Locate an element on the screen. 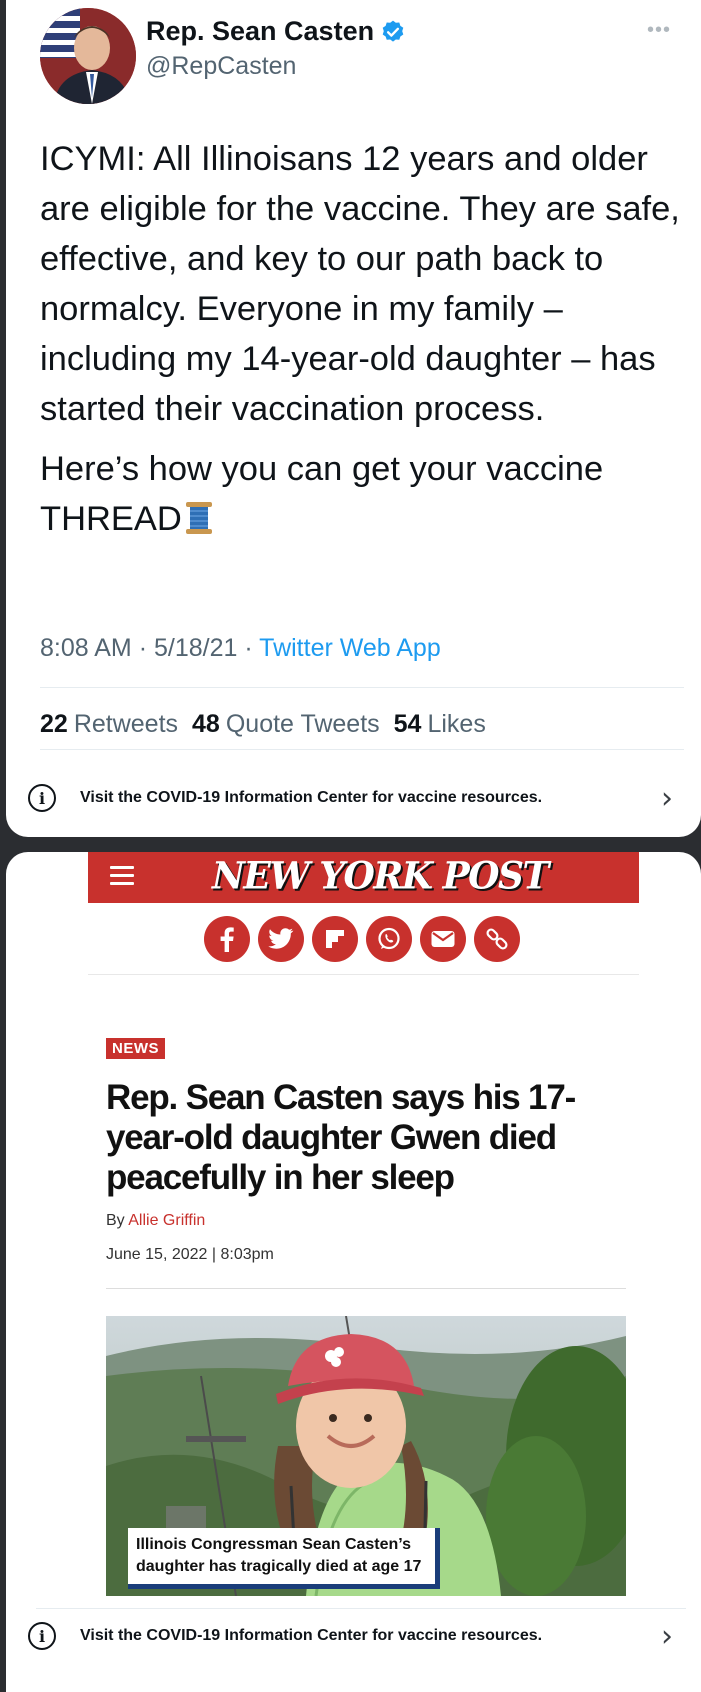 Image resolution: width=701 pixels, height=1692 pixels. tweet-meta: 8:08 AM · 5/18/21 · Twitter Web App is located at coordinates (240, 648).